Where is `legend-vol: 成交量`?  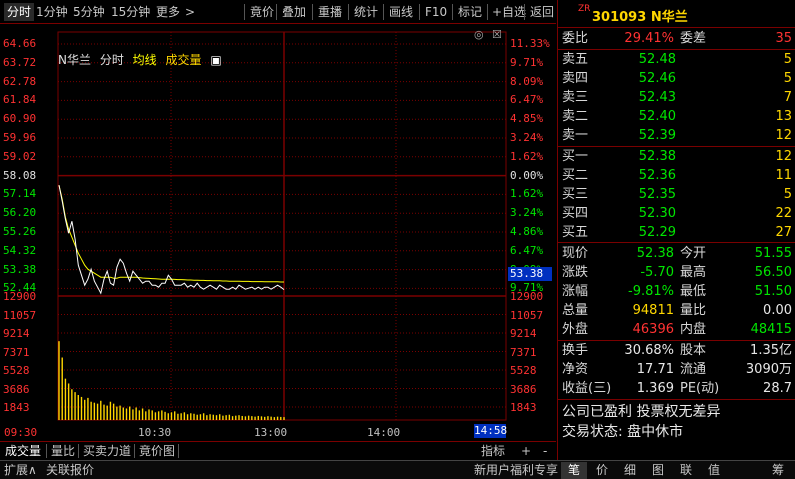
legend-vol: 成交量 is located at coordinates (183, 60).